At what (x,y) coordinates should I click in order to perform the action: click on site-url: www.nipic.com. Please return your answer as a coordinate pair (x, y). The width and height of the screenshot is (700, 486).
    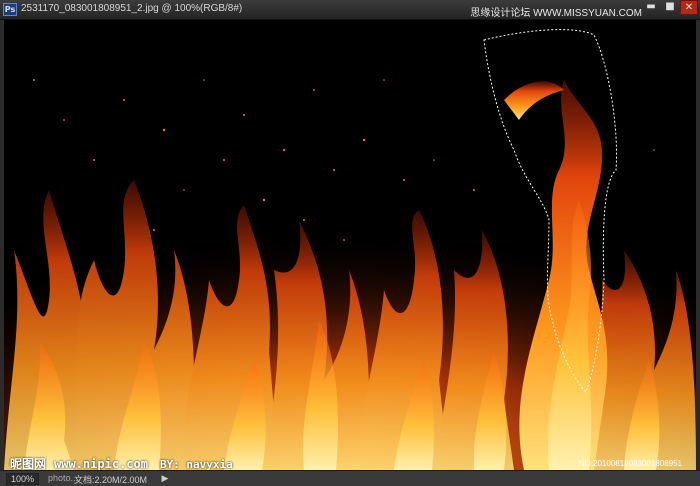
    Looking at the image, I should click on (101, 464).